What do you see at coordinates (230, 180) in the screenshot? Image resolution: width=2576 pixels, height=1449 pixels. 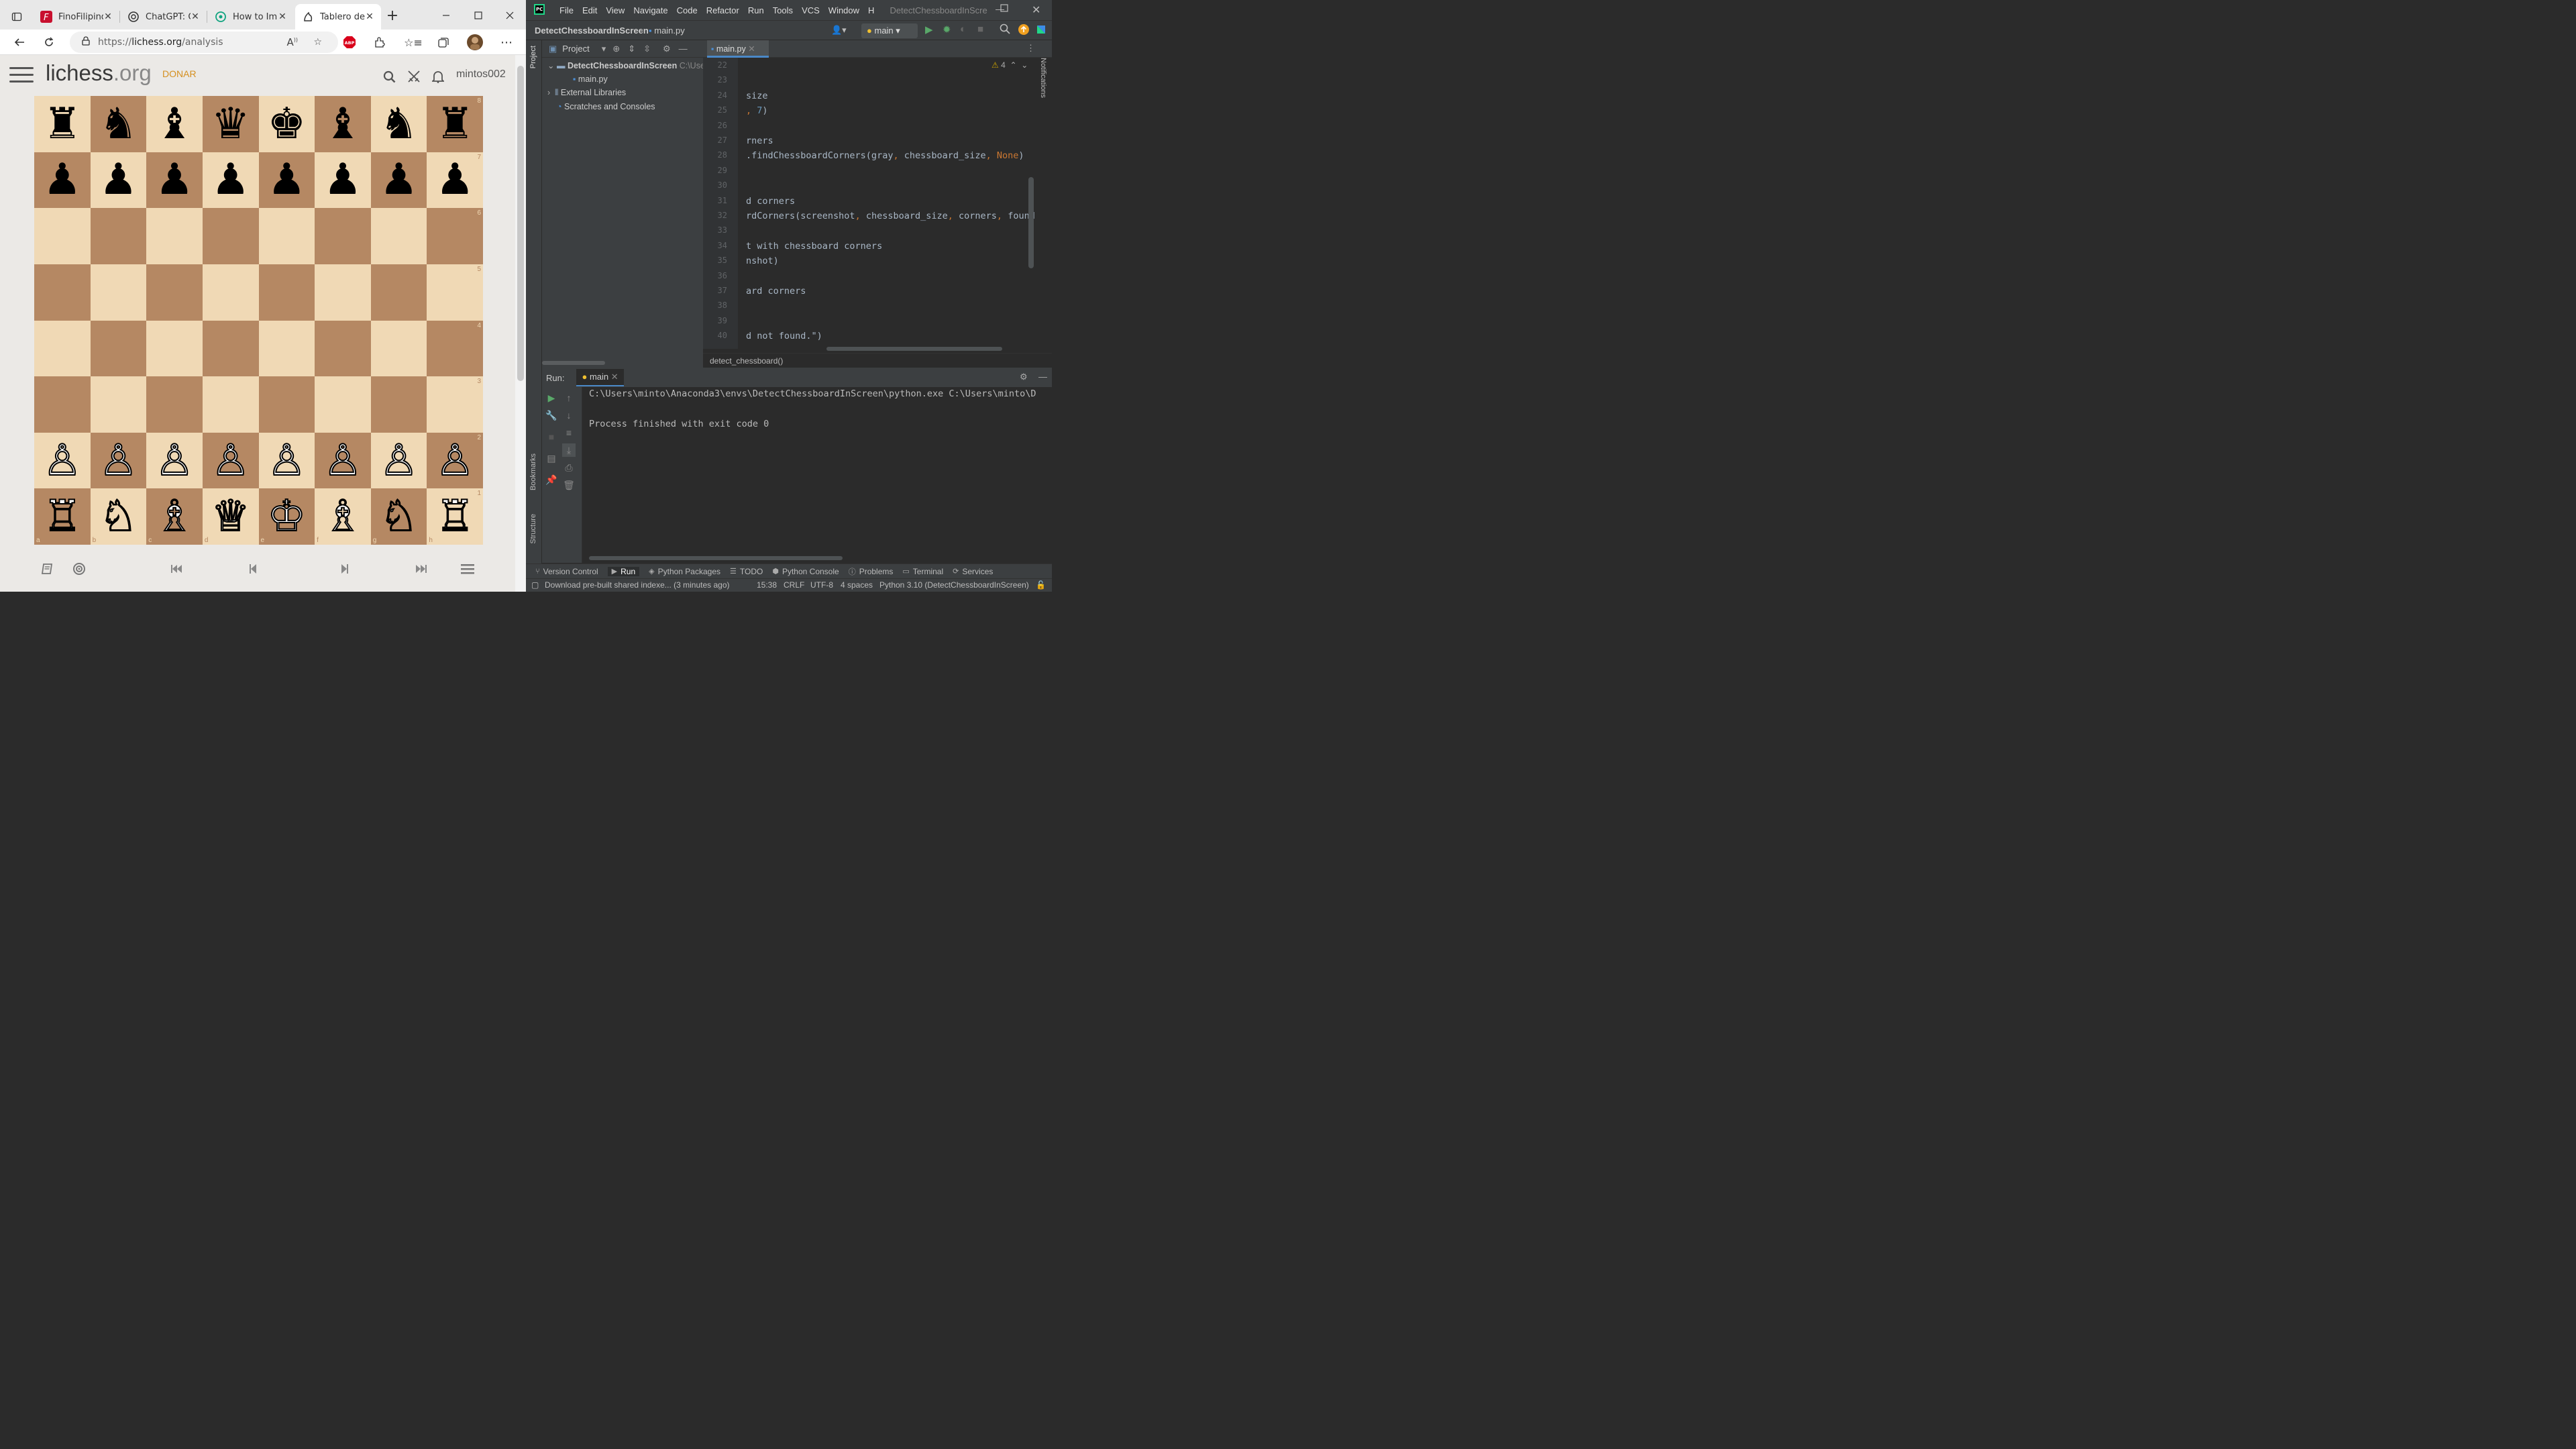 I see `square-d7: ♟` at bounding box center [230, 180].